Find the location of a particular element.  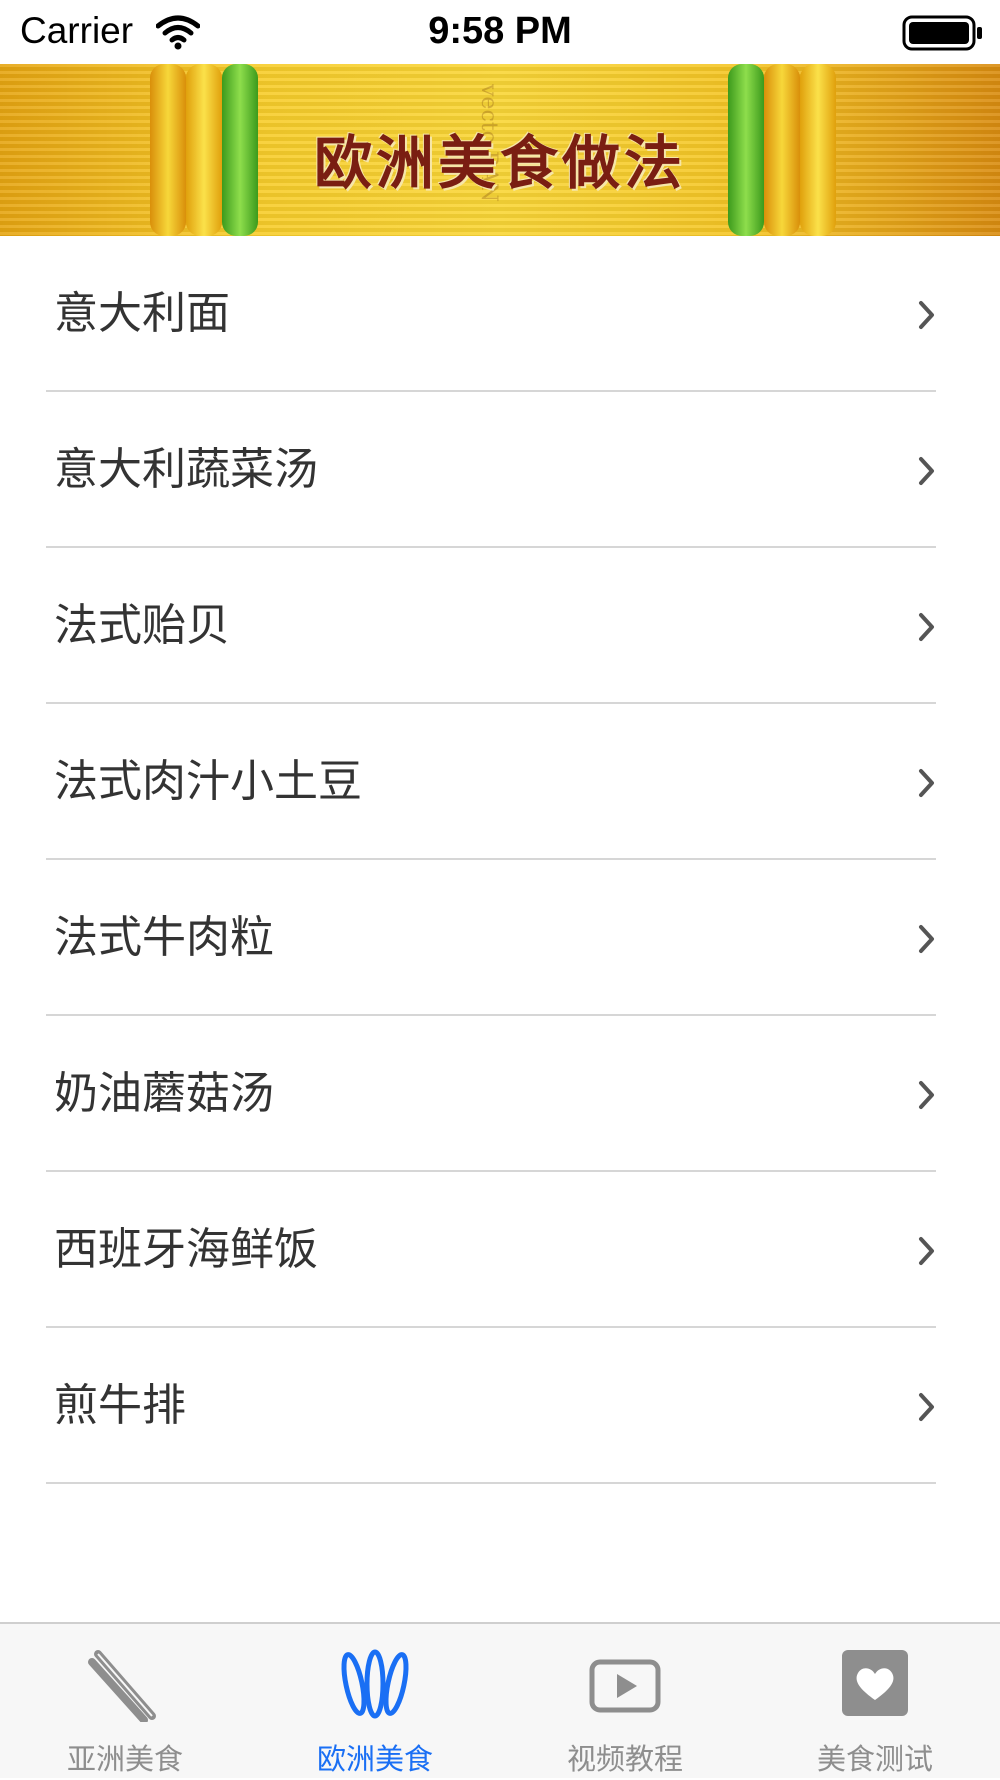

fork-spoon-knife-icon is located at coordinates (375, 1684).